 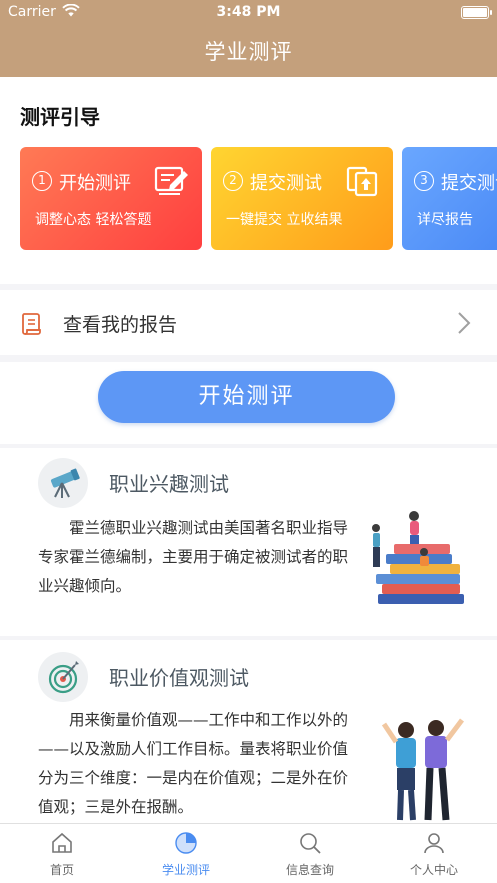 What do you see at coordinates (248, 322) in the screenshot?
I see `view-report-row: 查看我的报告` at bounding box center [248, 322].